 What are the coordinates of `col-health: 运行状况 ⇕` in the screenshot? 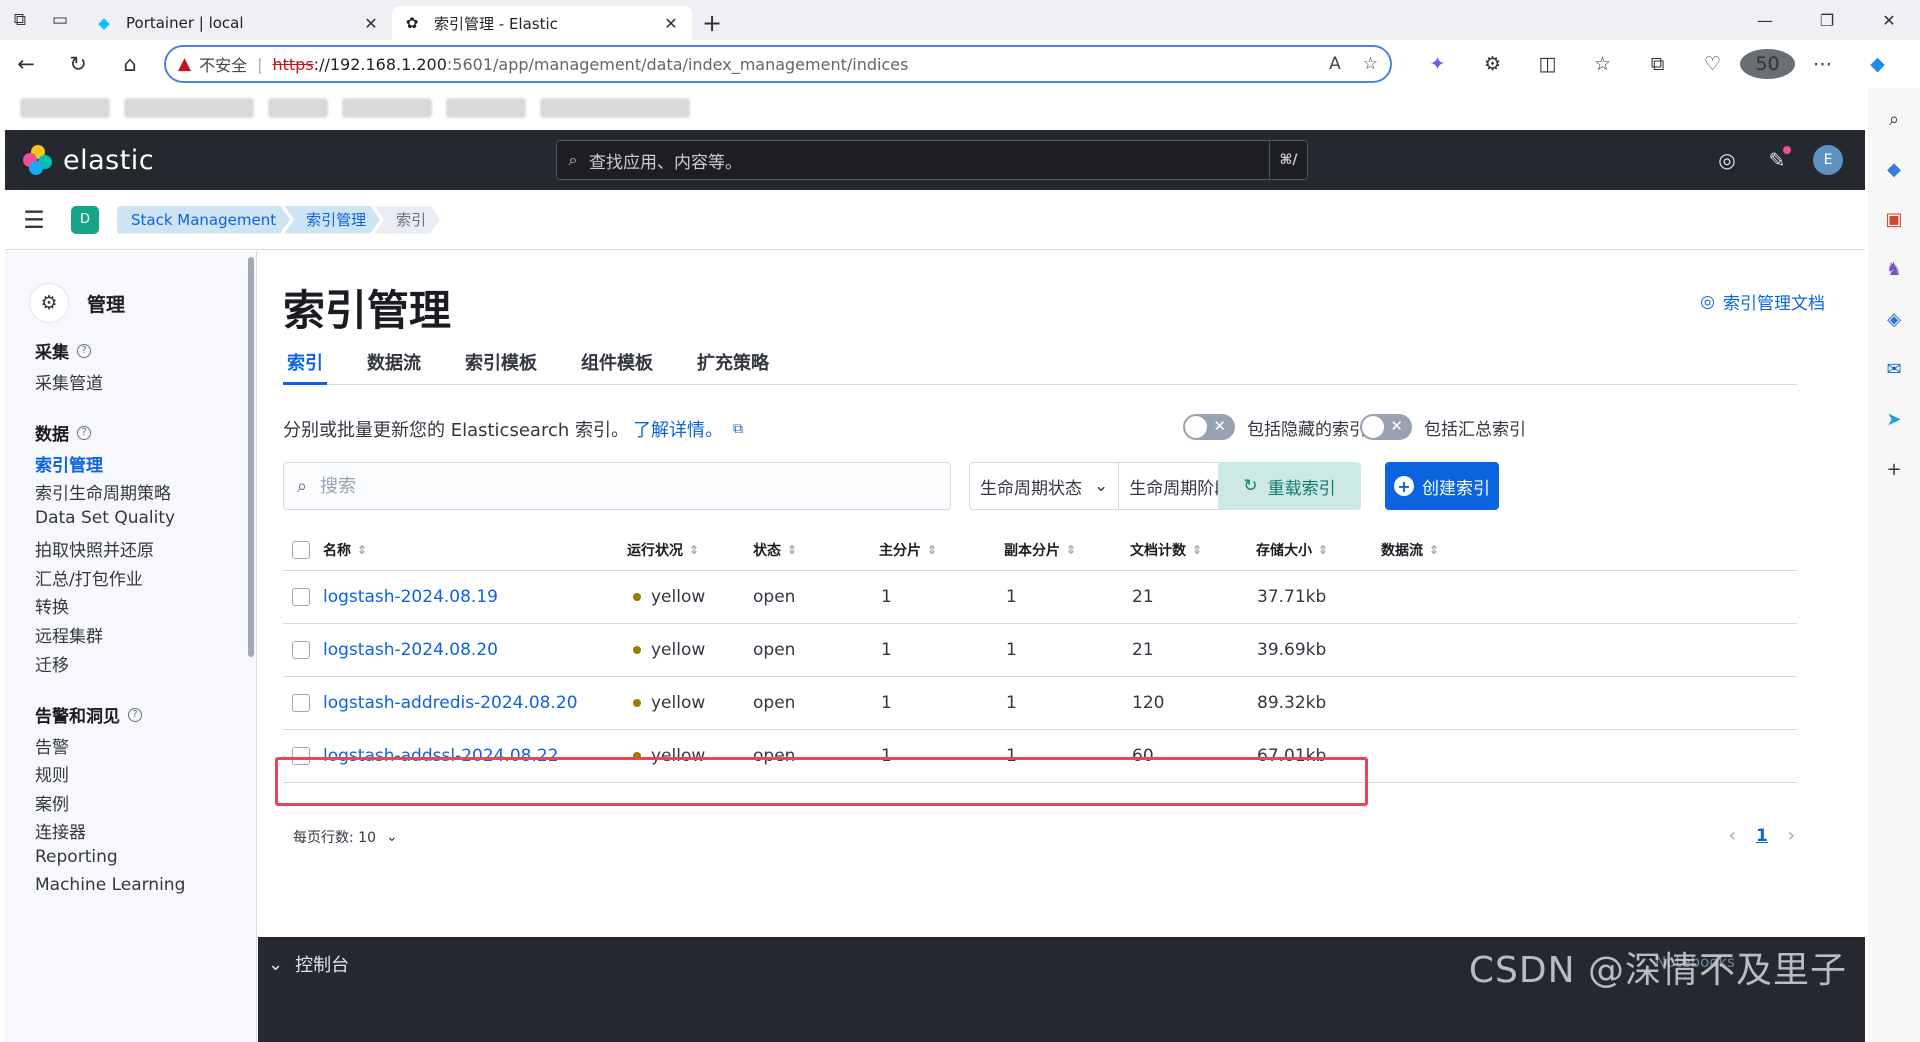 It's located at (663, 549).